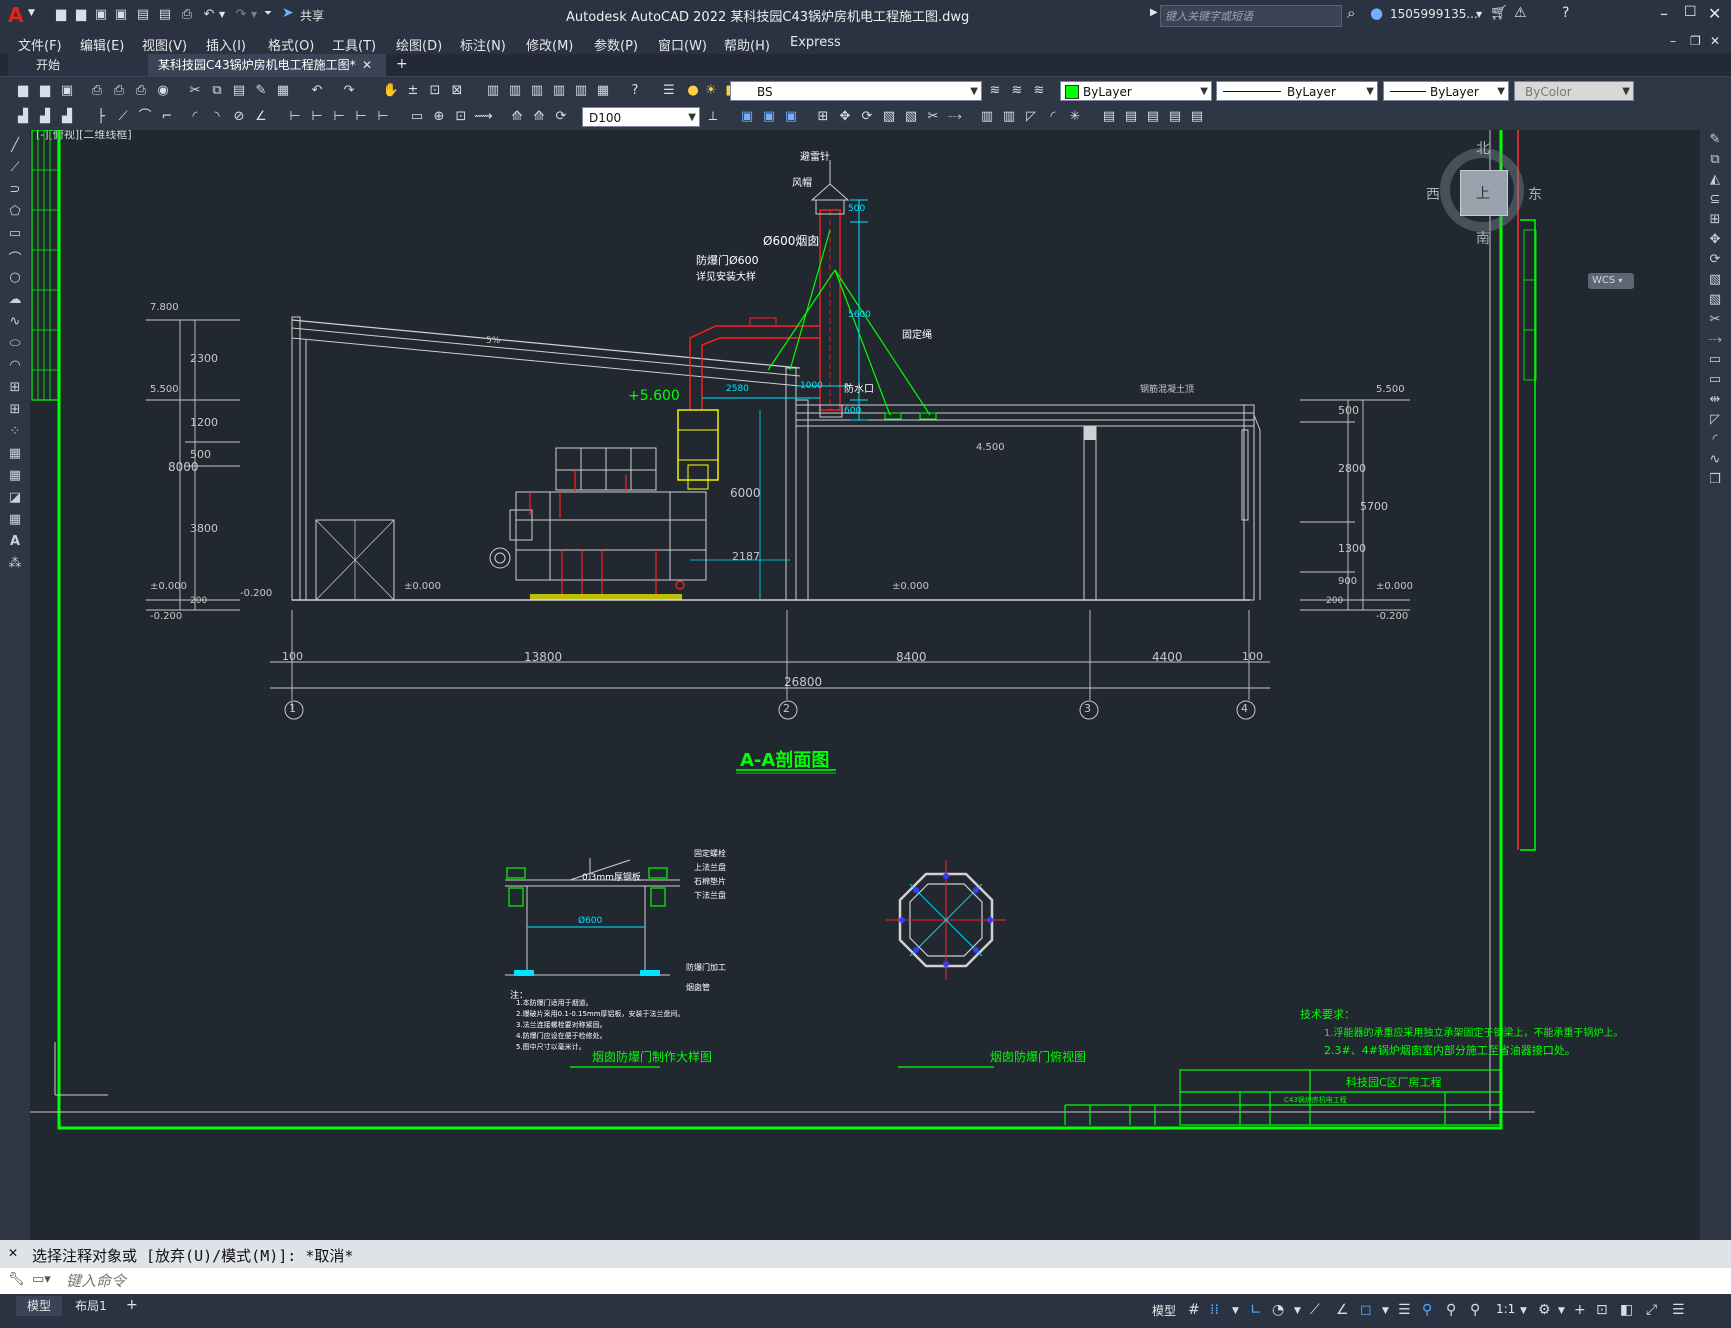 This screenshot has height=1328, width=1731. What do you see at coordinates (268, 13) in the screenshot?
I see `customize-qat-icon: ⏷` at bounding box center [268, 13].